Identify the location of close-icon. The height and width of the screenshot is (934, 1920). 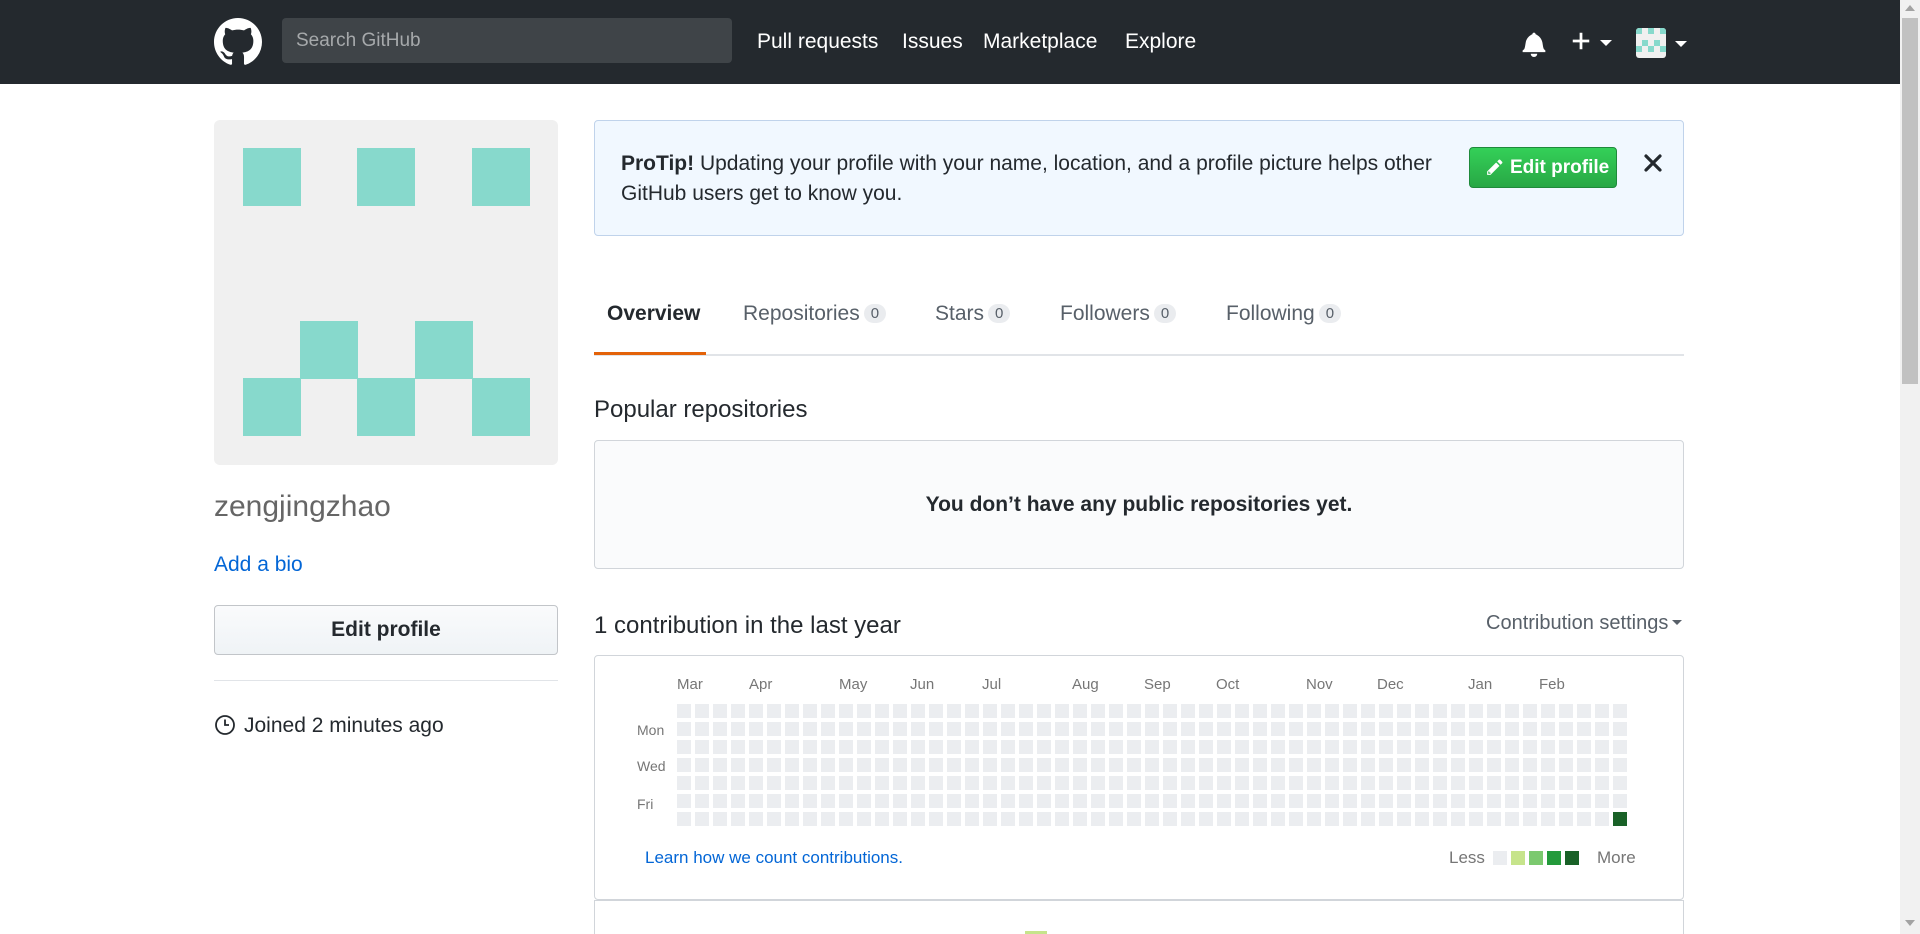
(1653, 163).